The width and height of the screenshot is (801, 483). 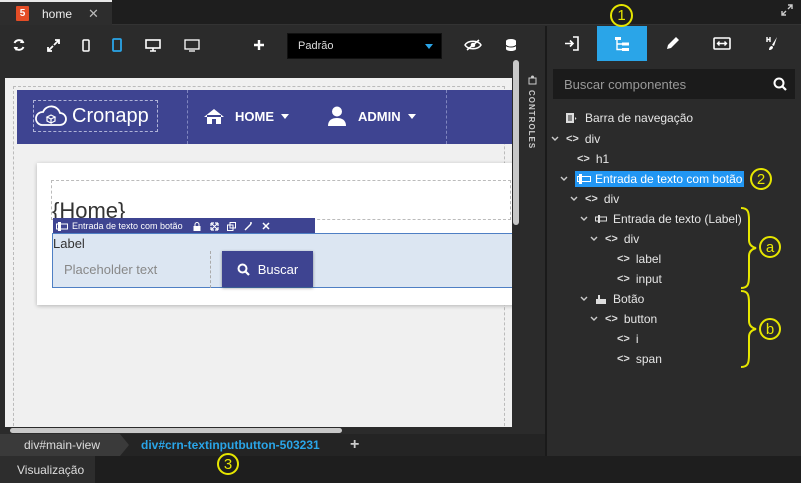 I want to click on search-button: Buscar, so click(x=267, y=269).